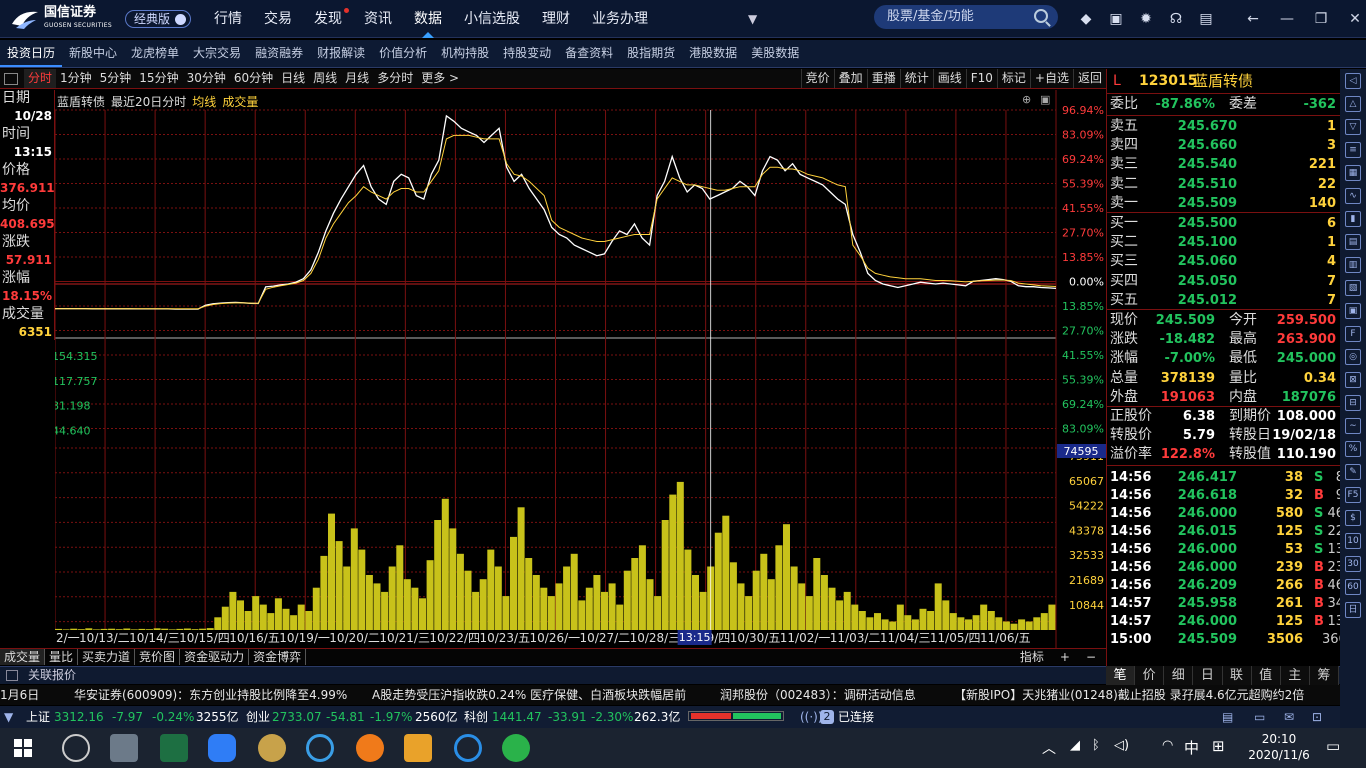  What do you see at coordinates (206, 78) in the screenshot?
I see `period-tab-4: 30分钟` at bounding box center [206, 78].